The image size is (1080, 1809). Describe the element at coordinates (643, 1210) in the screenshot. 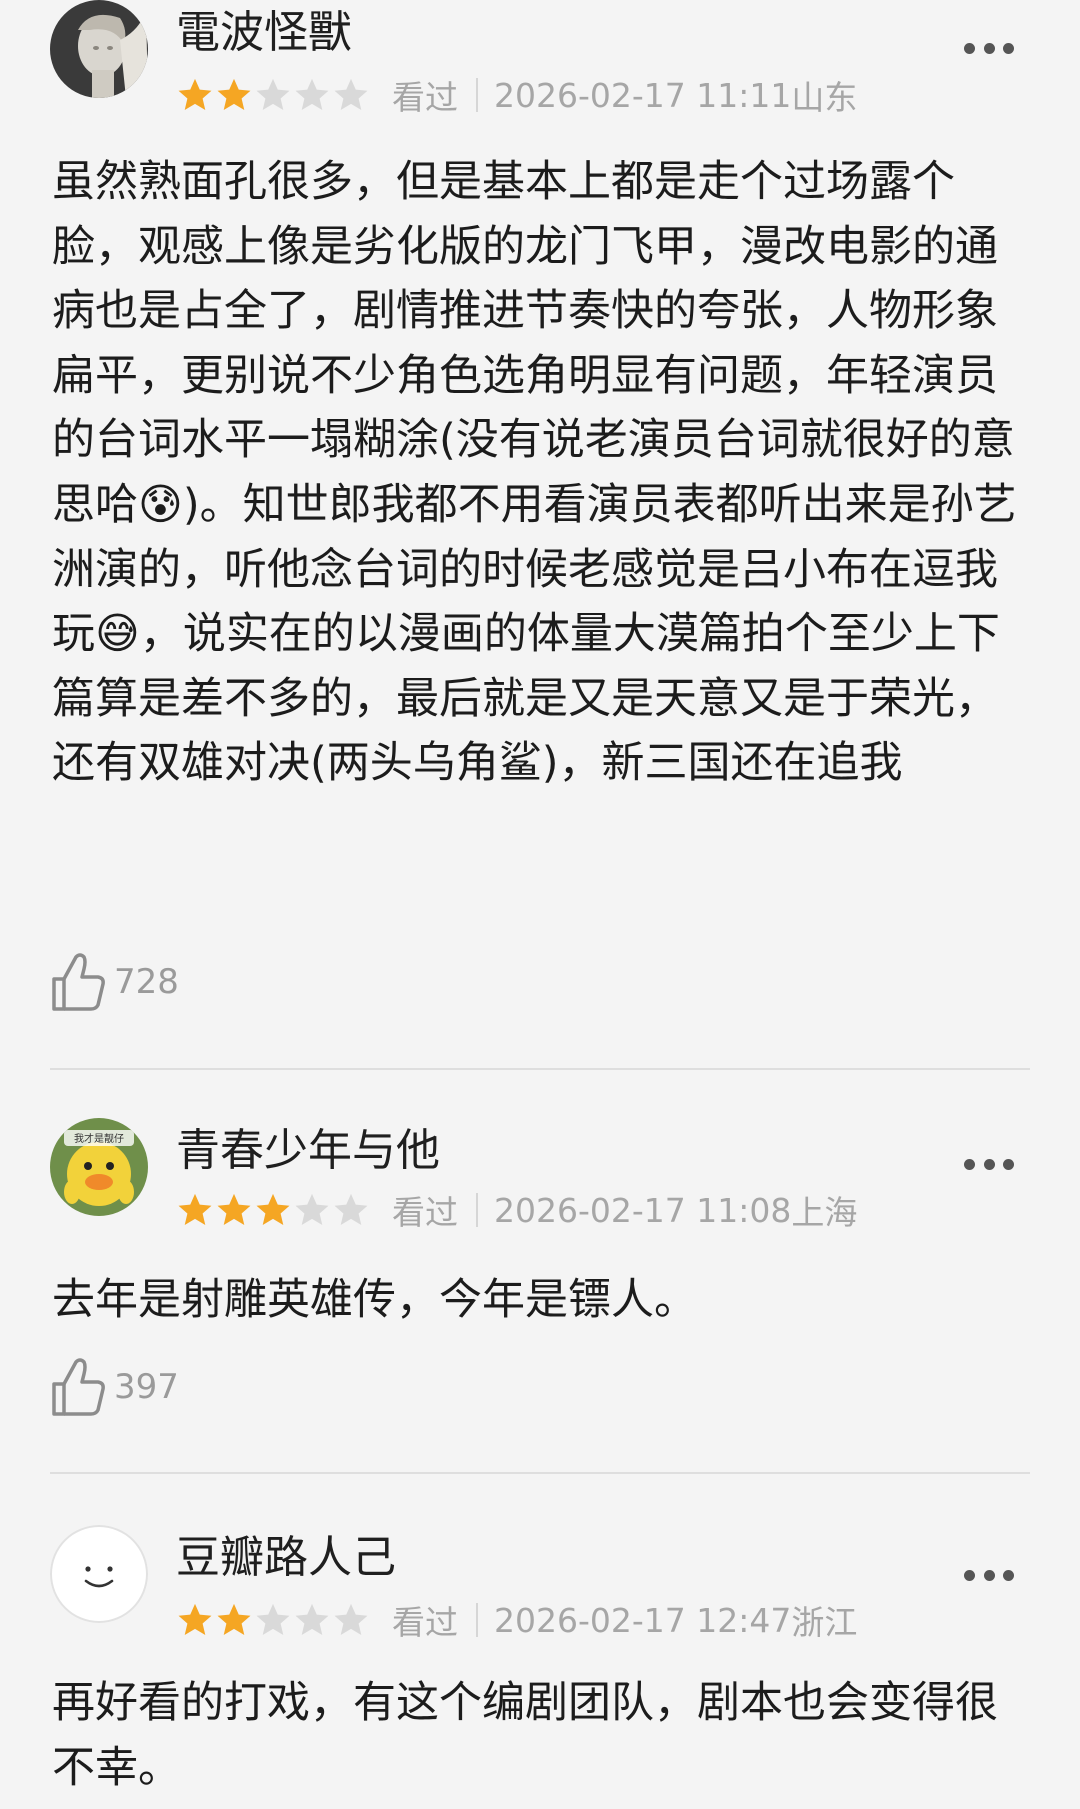

I see `review-time: 2026-02-17 11:08` at that location.